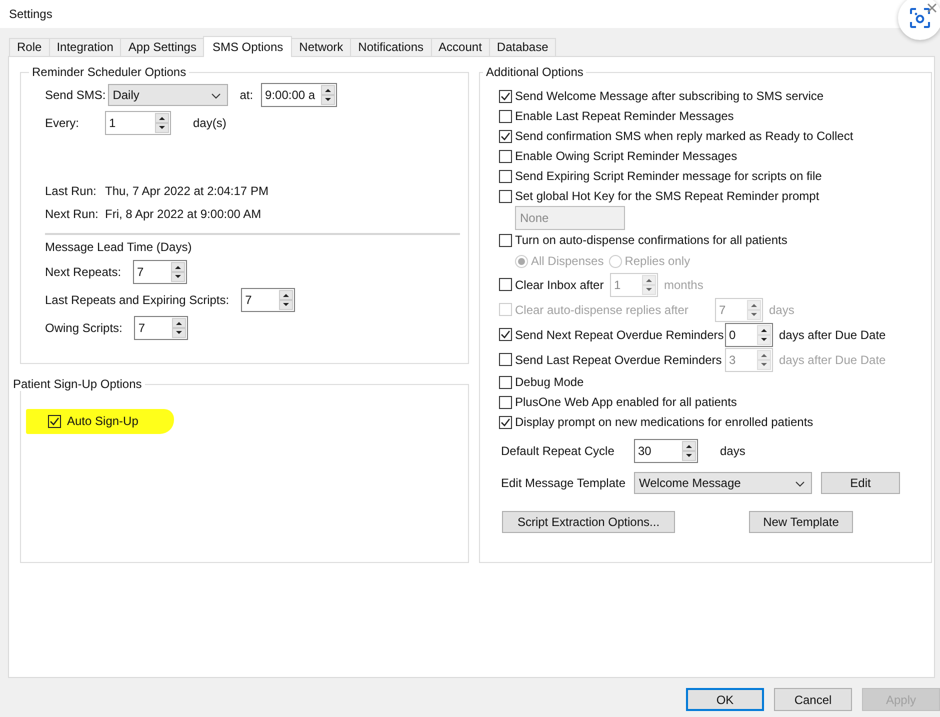 This screenshot has width=940, height=717. What do you see at coordinates (299, 95) in the screenshot?
I see `time-spin-box: 9:00:00 a` at bounding box center [299, 95].